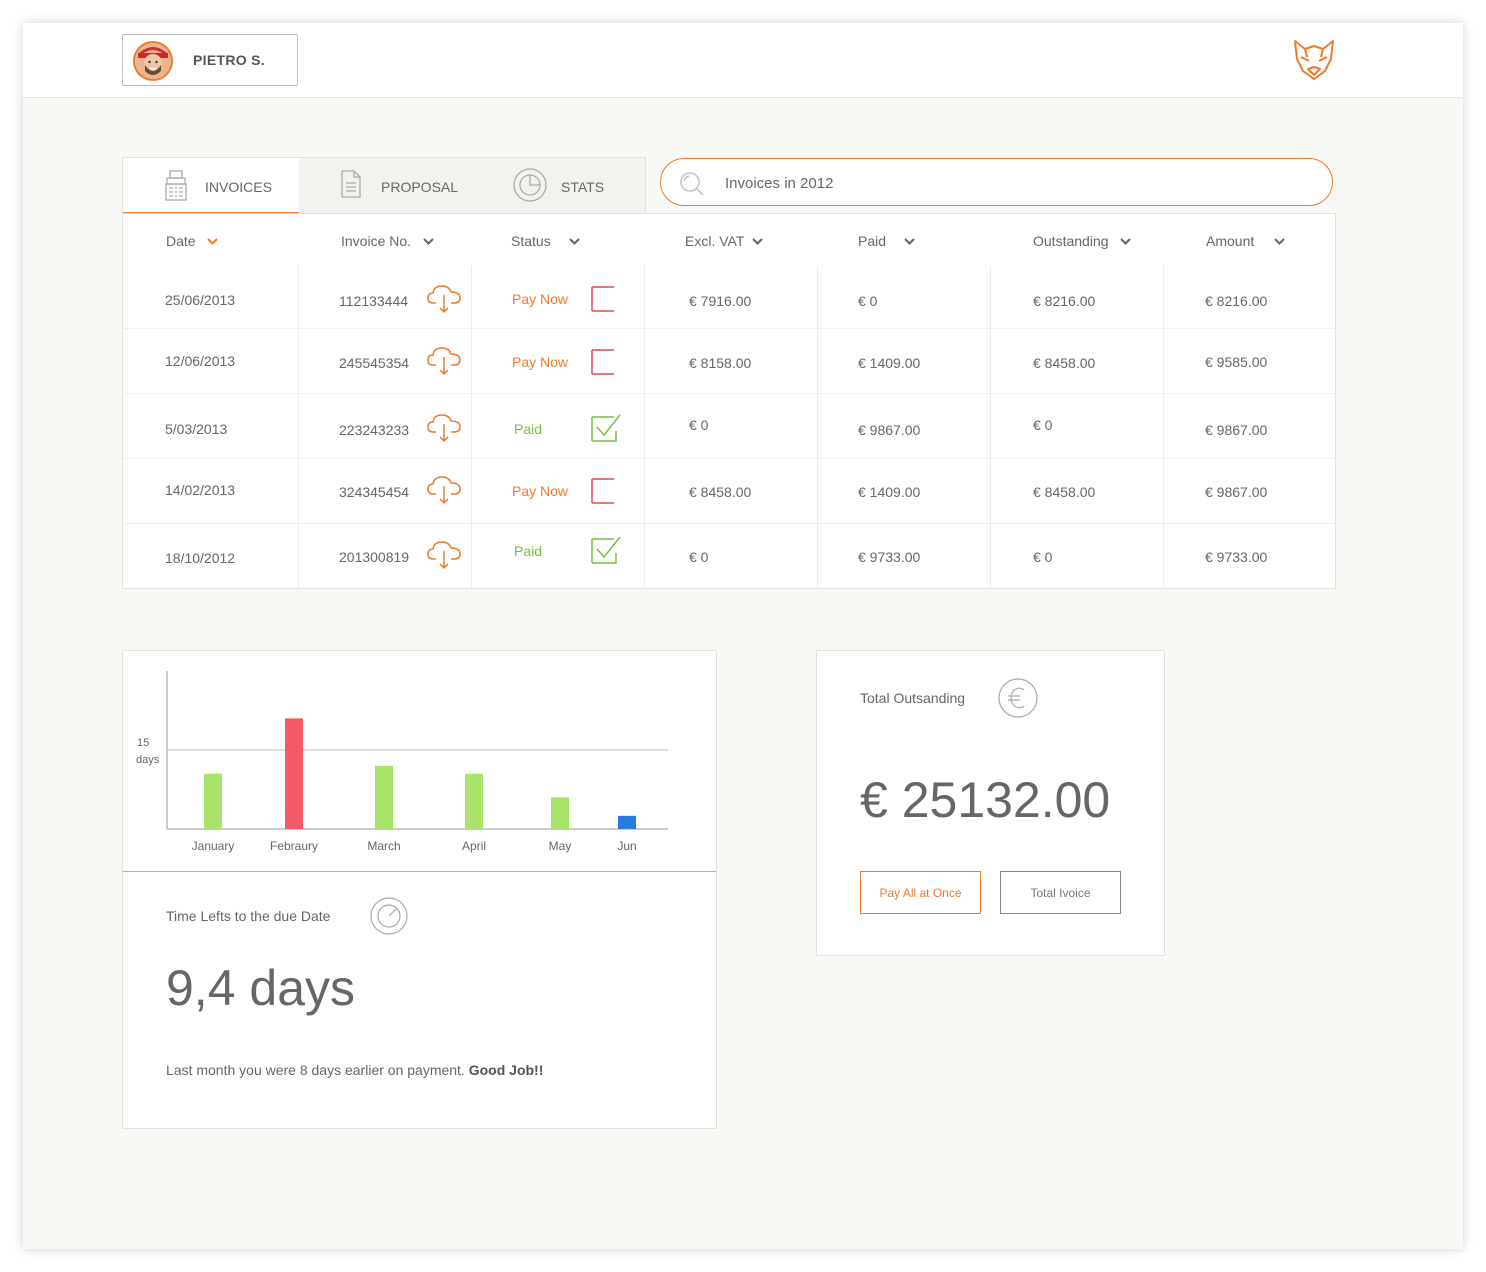 Image resolution: width=1486 pixels, height=1272 pixels. Describe the element at coordinates (531, 241) in the screenshot. I see `column-header-label: Status` at that location.